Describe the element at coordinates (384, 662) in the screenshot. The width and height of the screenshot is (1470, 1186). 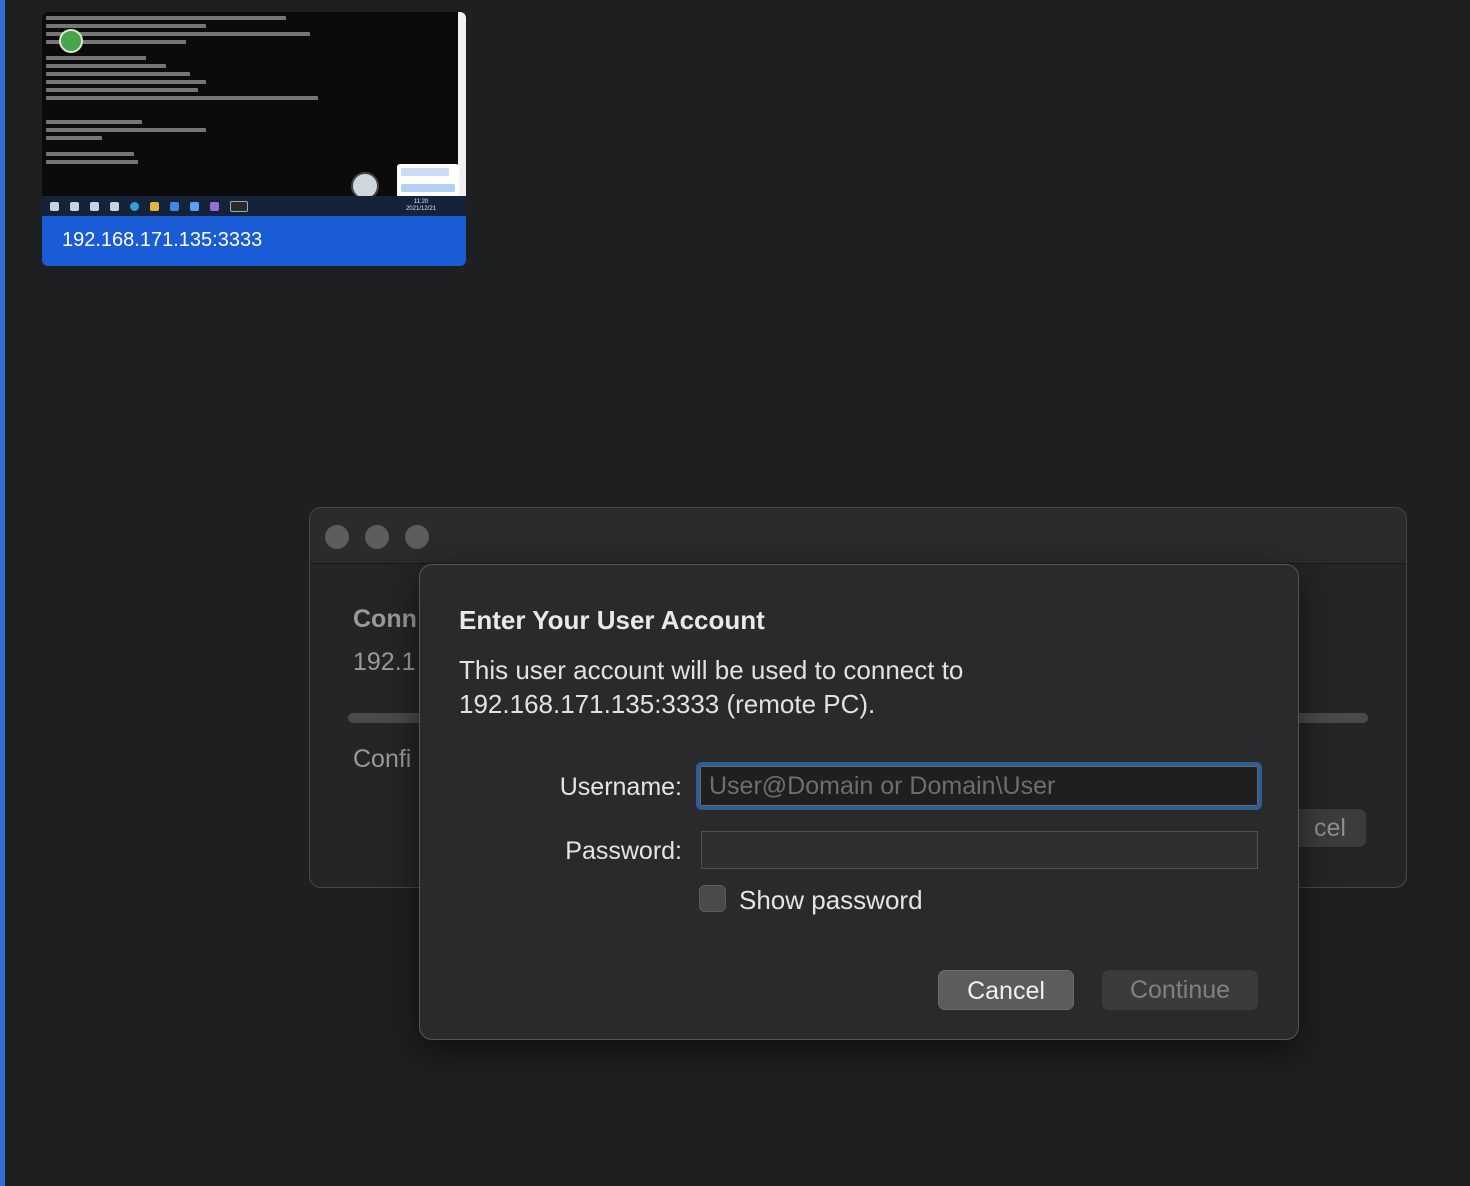
I see `connecting-address: 192.1` at that location.